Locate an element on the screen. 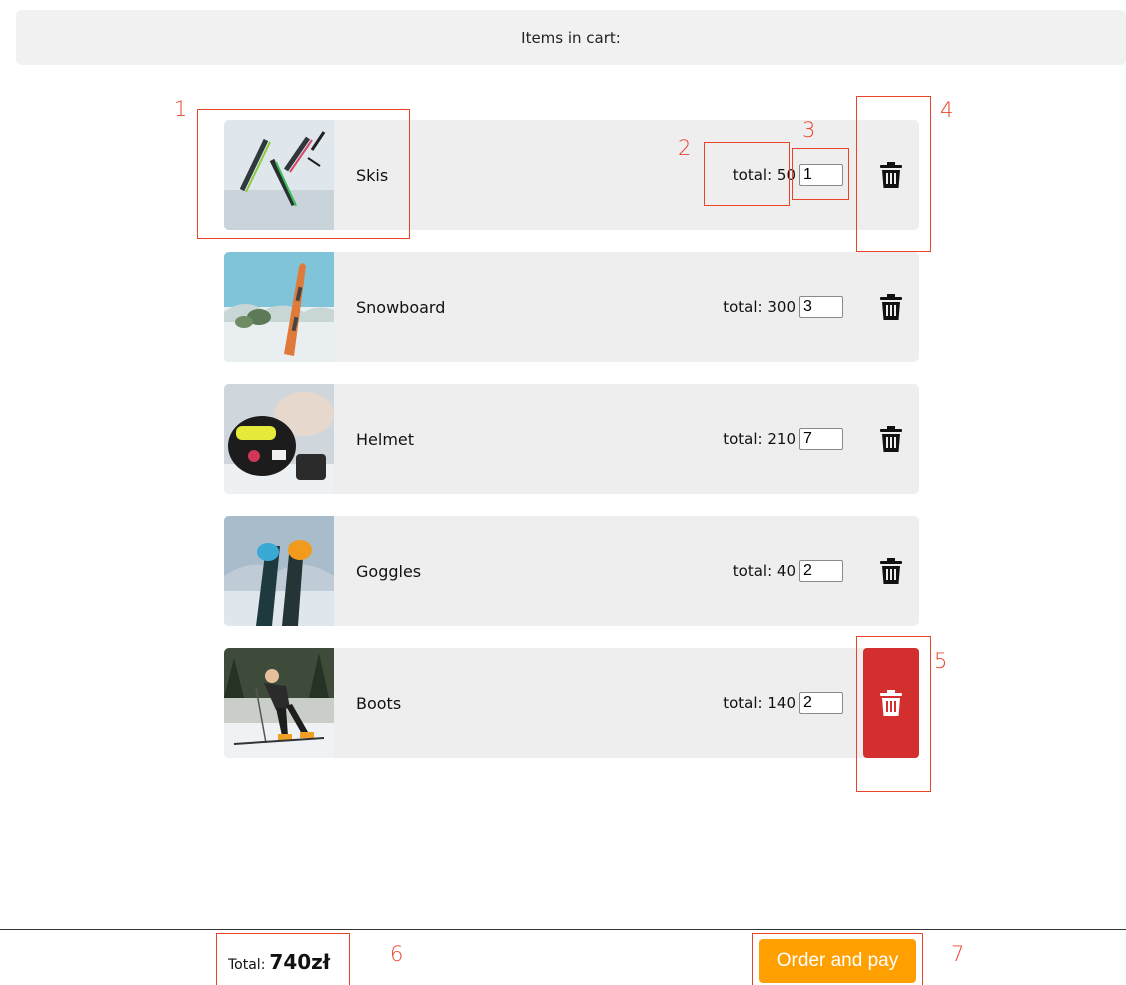  cart-total-value: 740zł is located at coordinates (300, 962).